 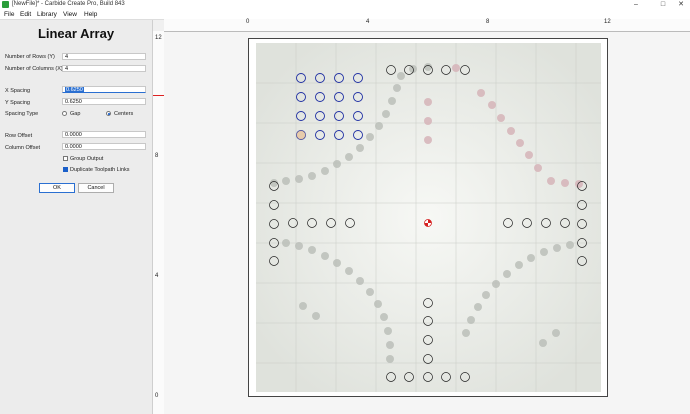 What do you see at coordinates (5, 4) in the screenshot?
I see `app-icon` at bounding box center [5, 4].